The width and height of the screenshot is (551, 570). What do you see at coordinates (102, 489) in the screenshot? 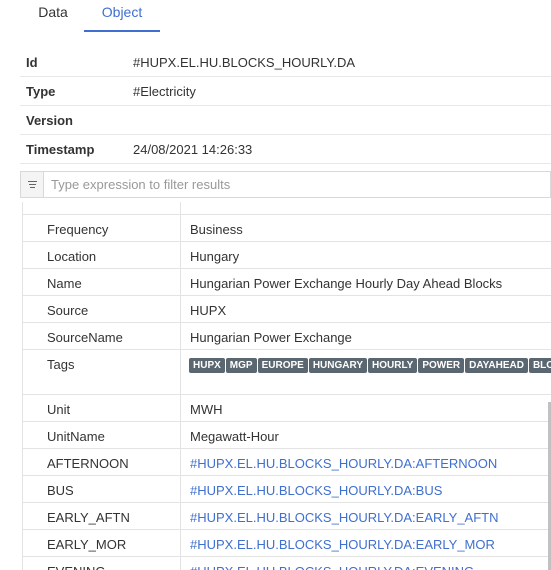
I see `attribute-key: BUS` at bounding box center [102, 489].